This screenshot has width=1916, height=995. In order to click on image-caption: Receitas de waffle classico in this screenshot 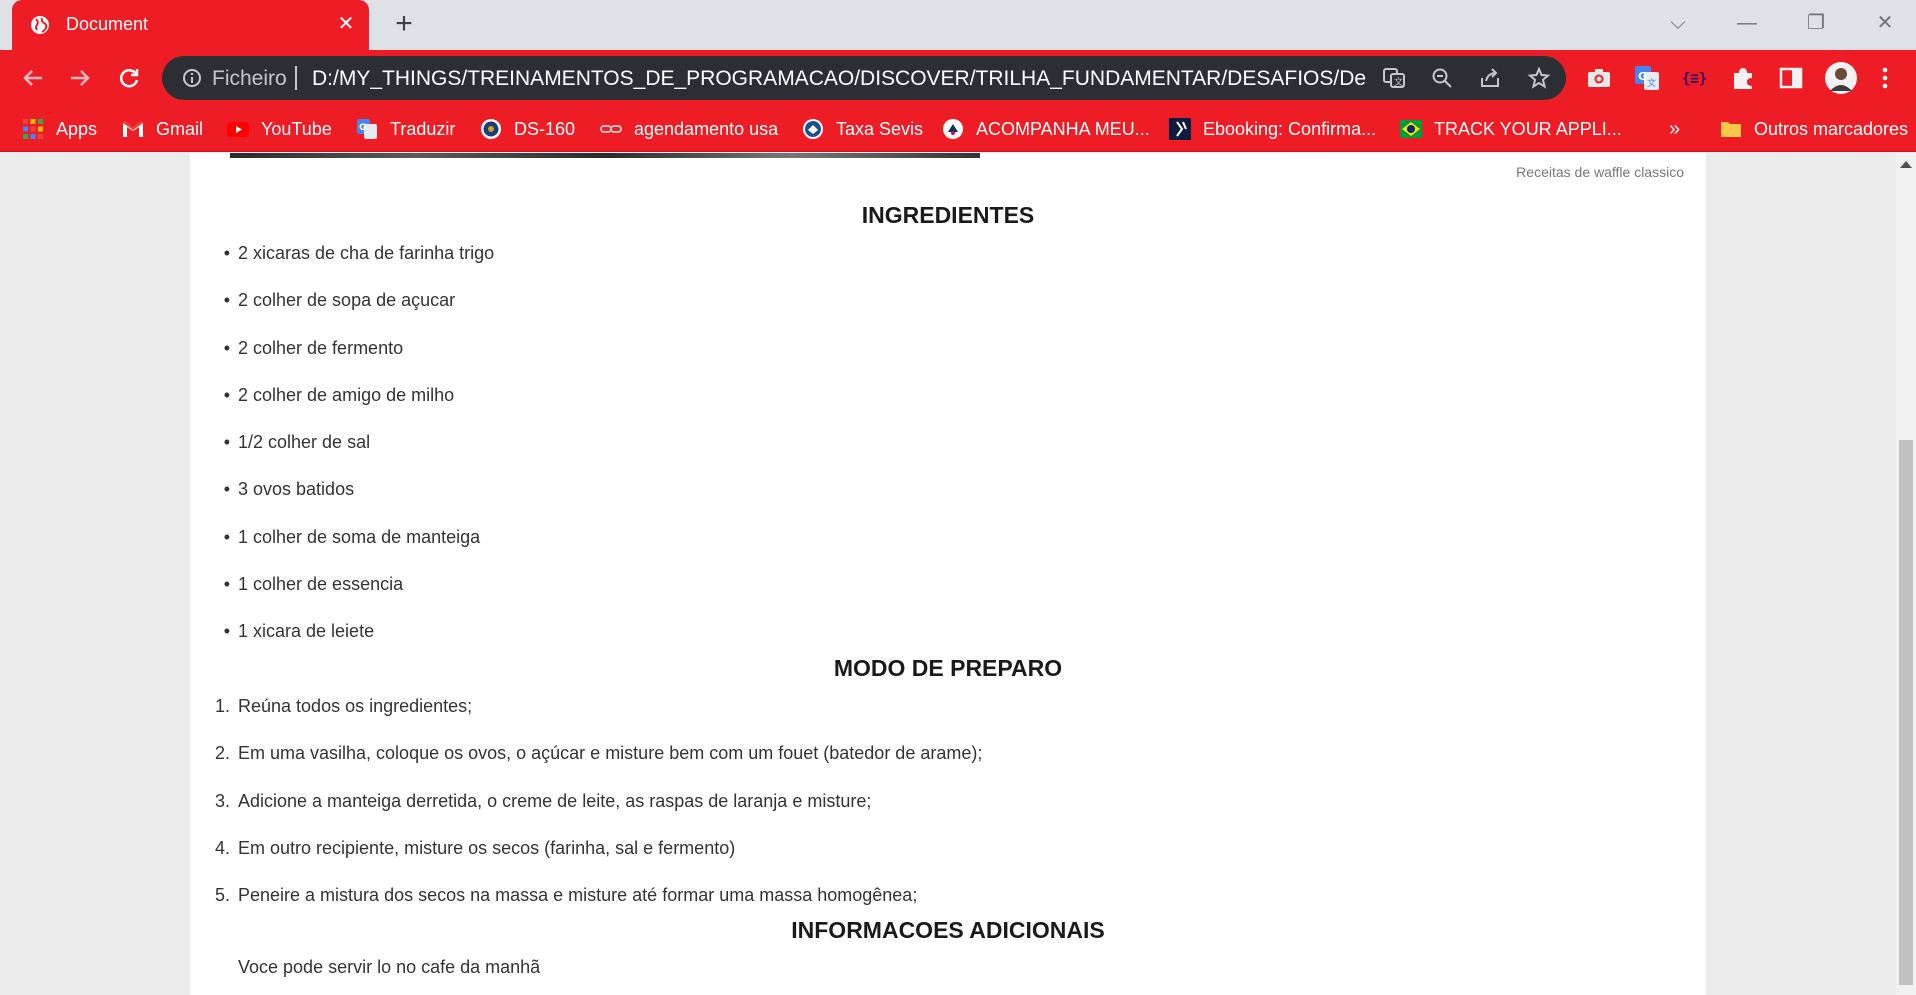, I will do `click(1600, 172)`.